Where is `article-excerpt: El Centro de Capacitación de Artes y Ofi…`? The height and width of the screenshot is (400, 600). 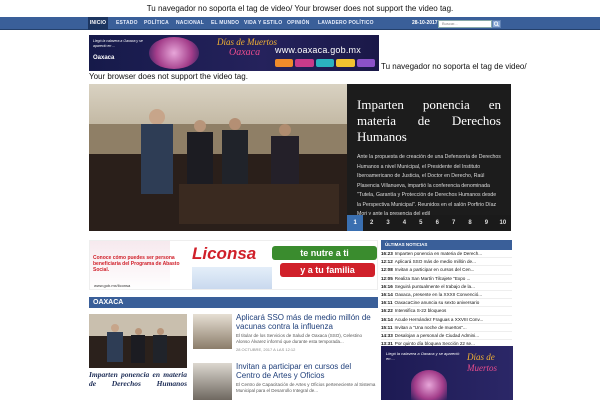 article-excerpt: El Centro de Capacitación de Artes y Ofi… is located at coordinates (306, 387).